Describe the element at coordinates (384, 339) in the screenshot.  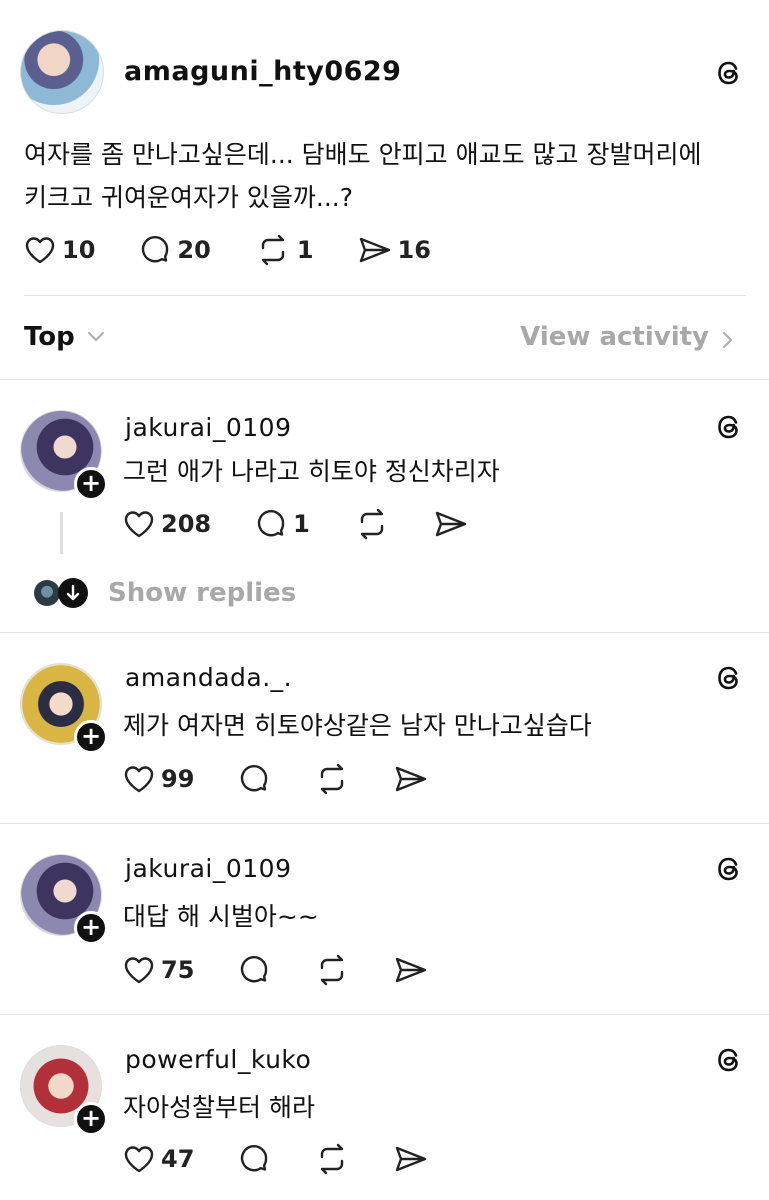
I see `sort-bar: Top View activity` at that location.